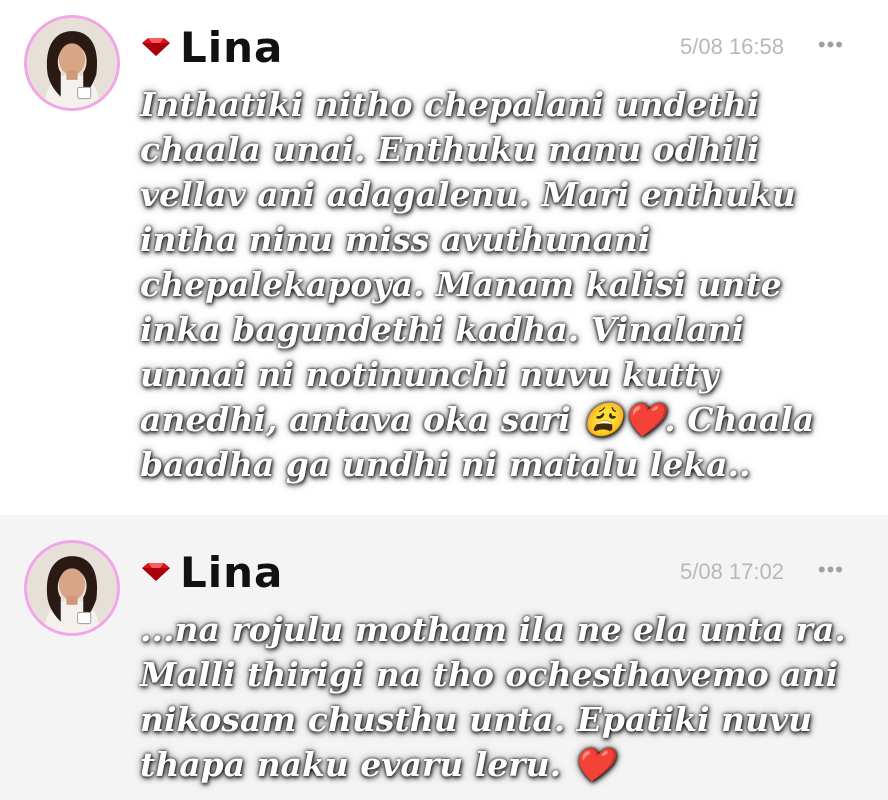  Describe the element at coordinates (732, 571) in the screenshot. I see `timestamp: 5/08 17:02` at that location.